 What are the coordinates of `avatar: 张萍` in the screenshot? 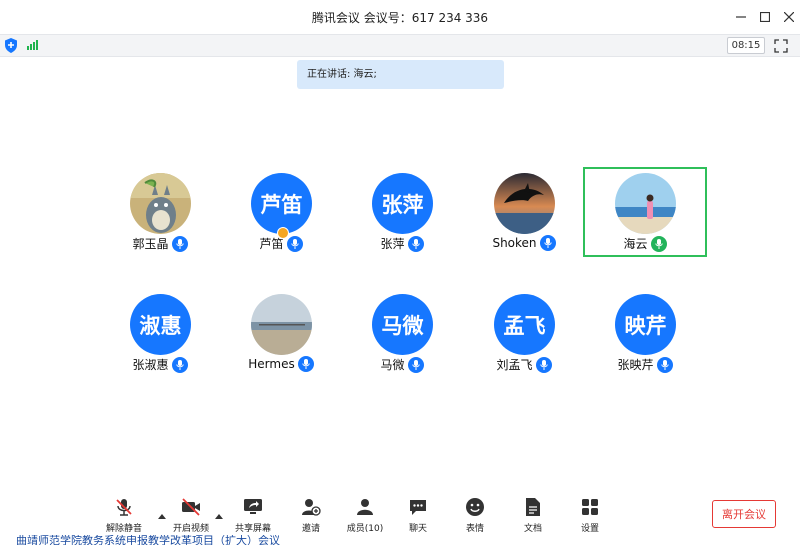 It's located at (402, 203).